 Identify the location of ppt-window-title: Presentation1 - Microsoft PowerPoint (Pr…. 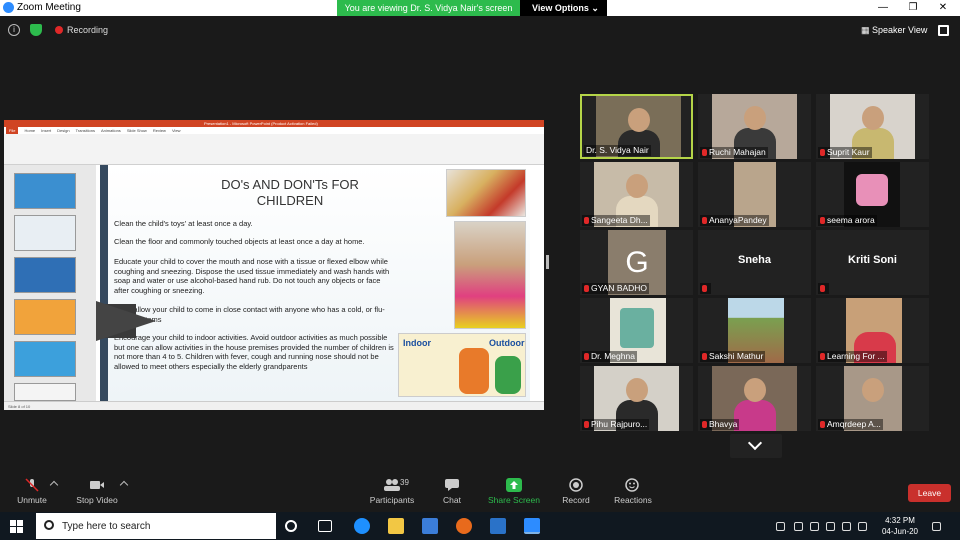
(261, 123).